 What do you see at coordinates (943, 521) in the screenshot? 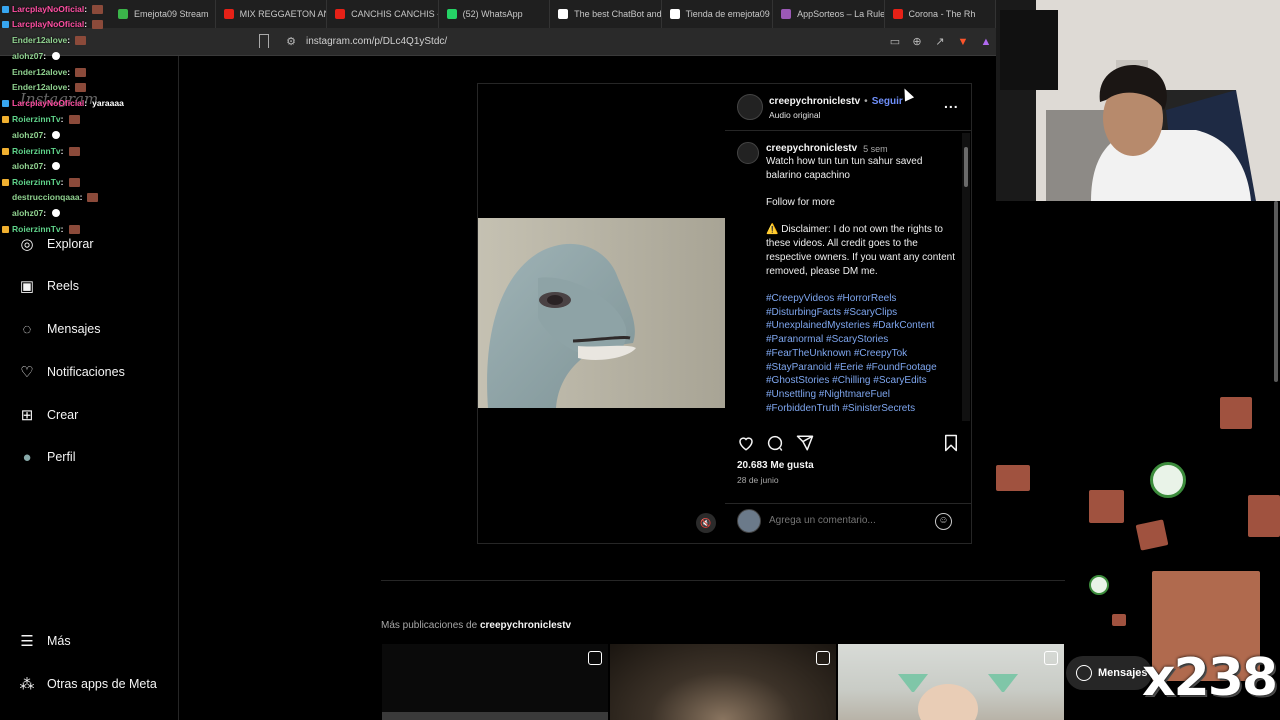
I see `emoji-icon: ☺` at bounding box center [943, 521].